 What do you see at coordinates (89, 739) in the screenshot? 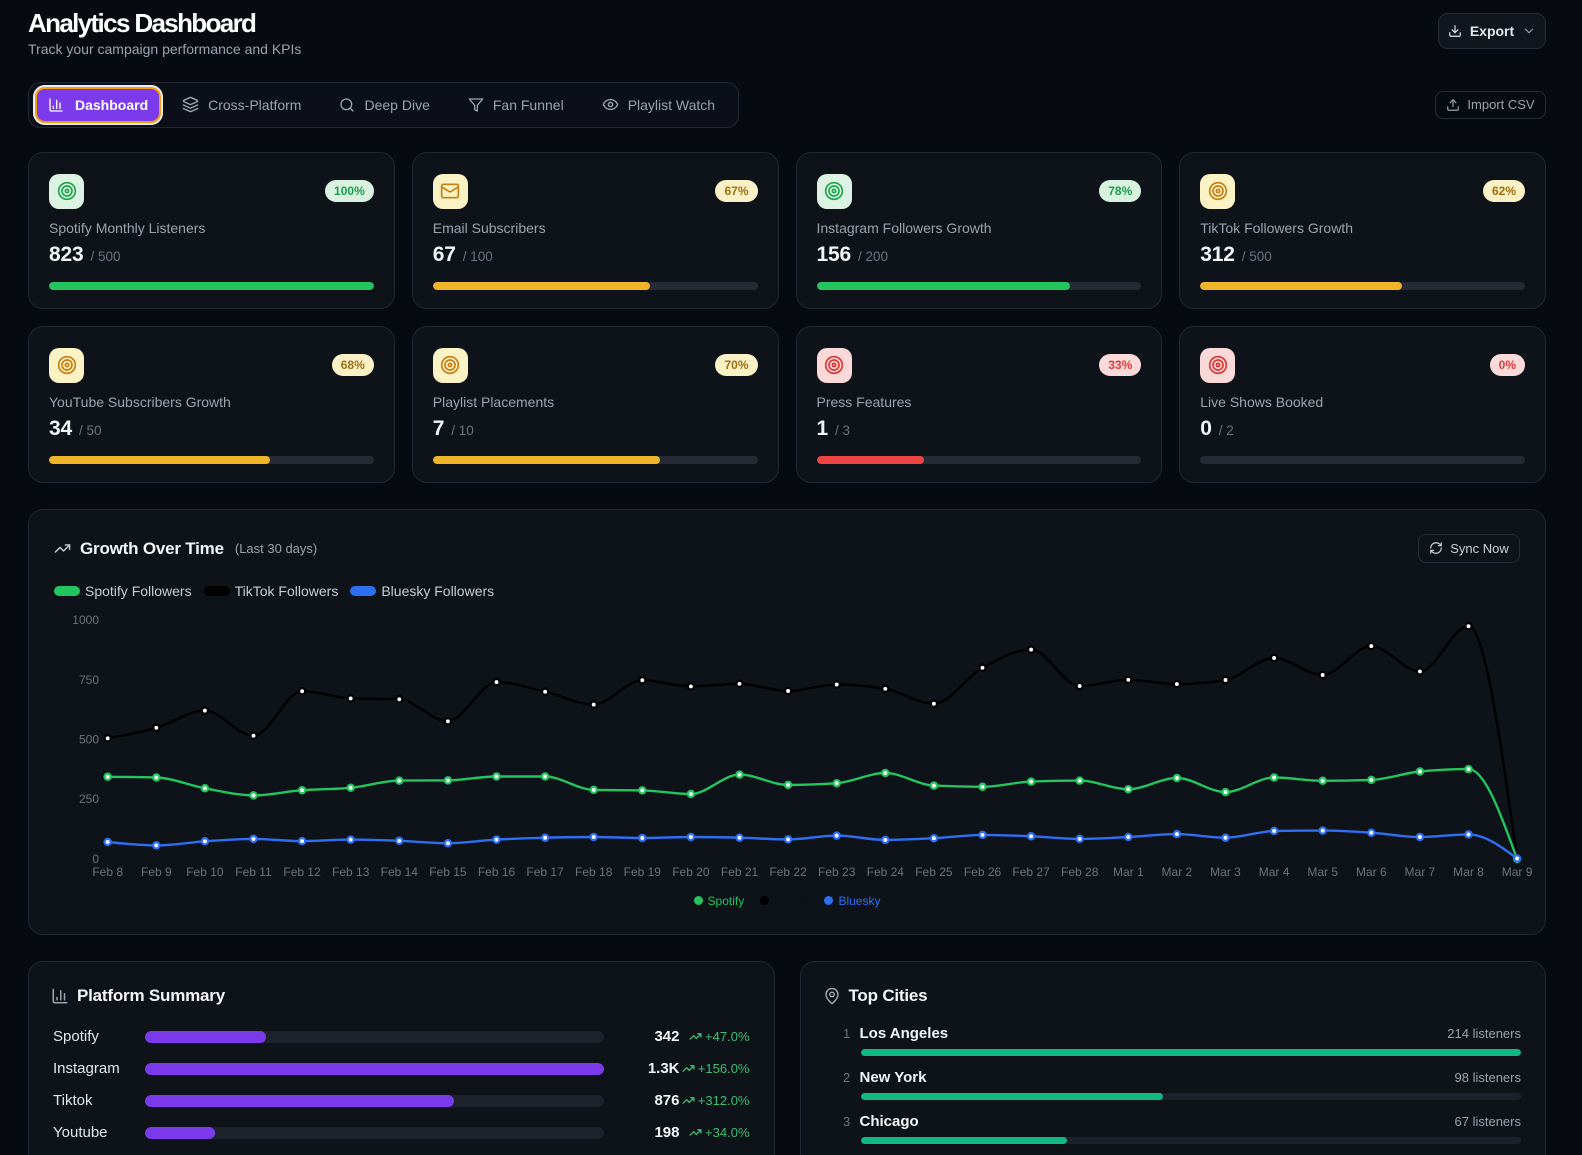
I see `svg-text: 500` at bounding box center [89, 739].